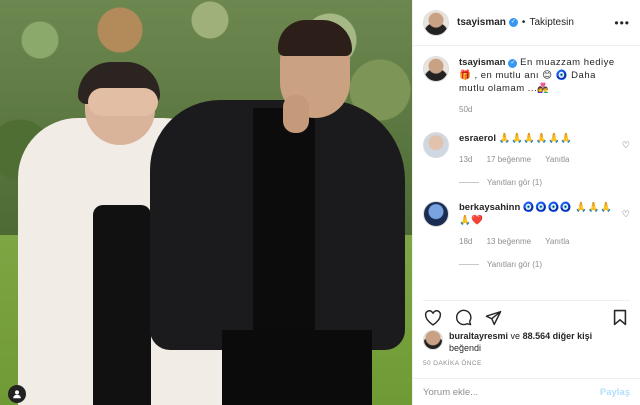  I want to click on post-comment-button: Paylaş, so click(615, 392).